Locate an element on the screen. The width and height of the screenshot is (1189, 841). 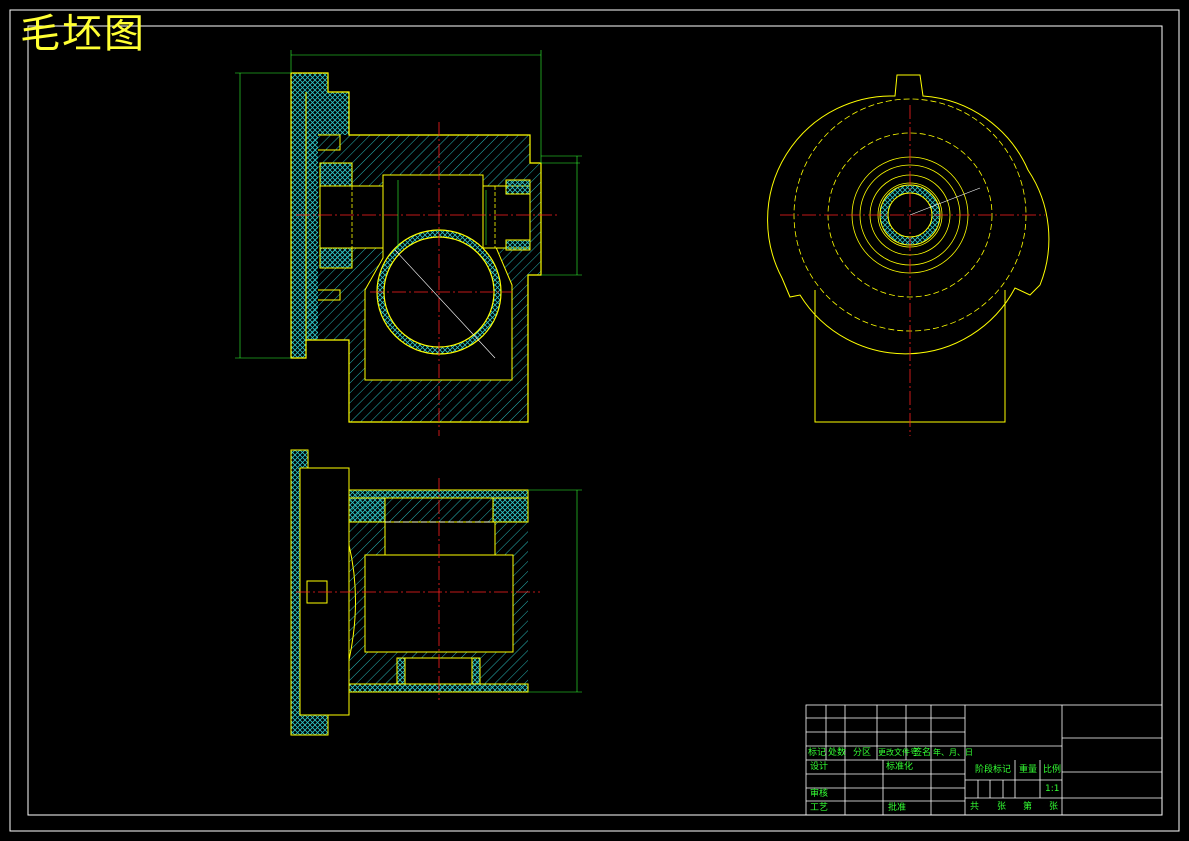
tb-sheet-total: 共 is located at coordinates (975, 807).